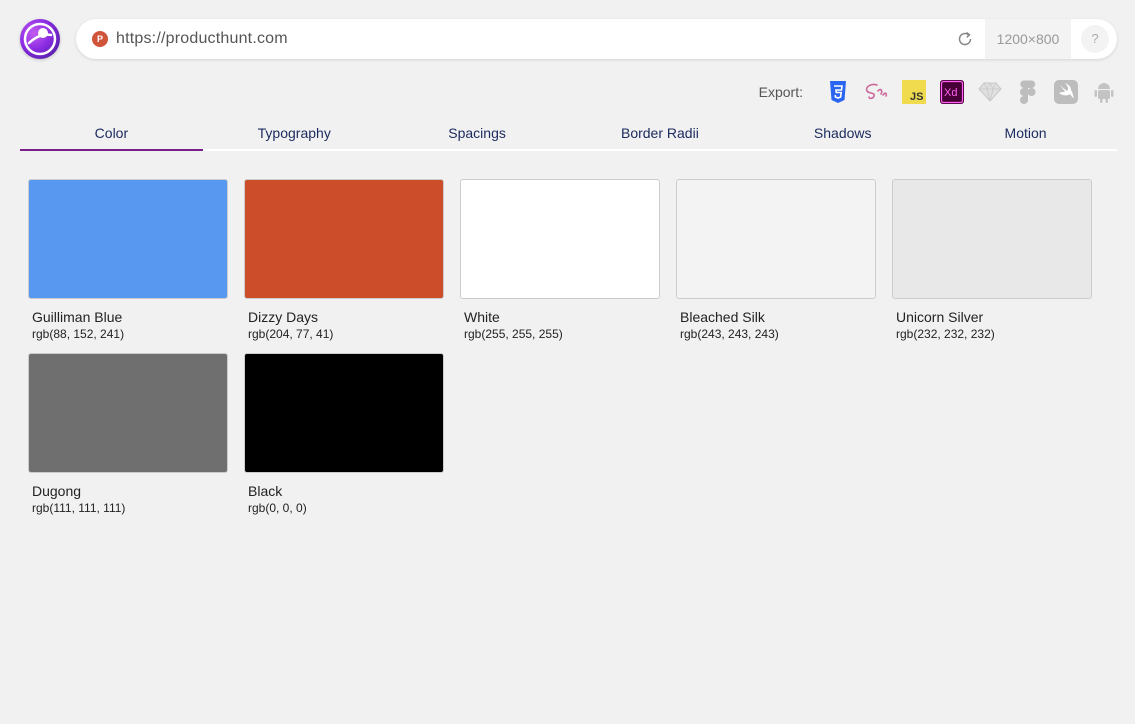 The height and width of the screenshot is (724, 1135). I want to click on color-card: Black rgb(0, 0, 0), so click(344, 434).